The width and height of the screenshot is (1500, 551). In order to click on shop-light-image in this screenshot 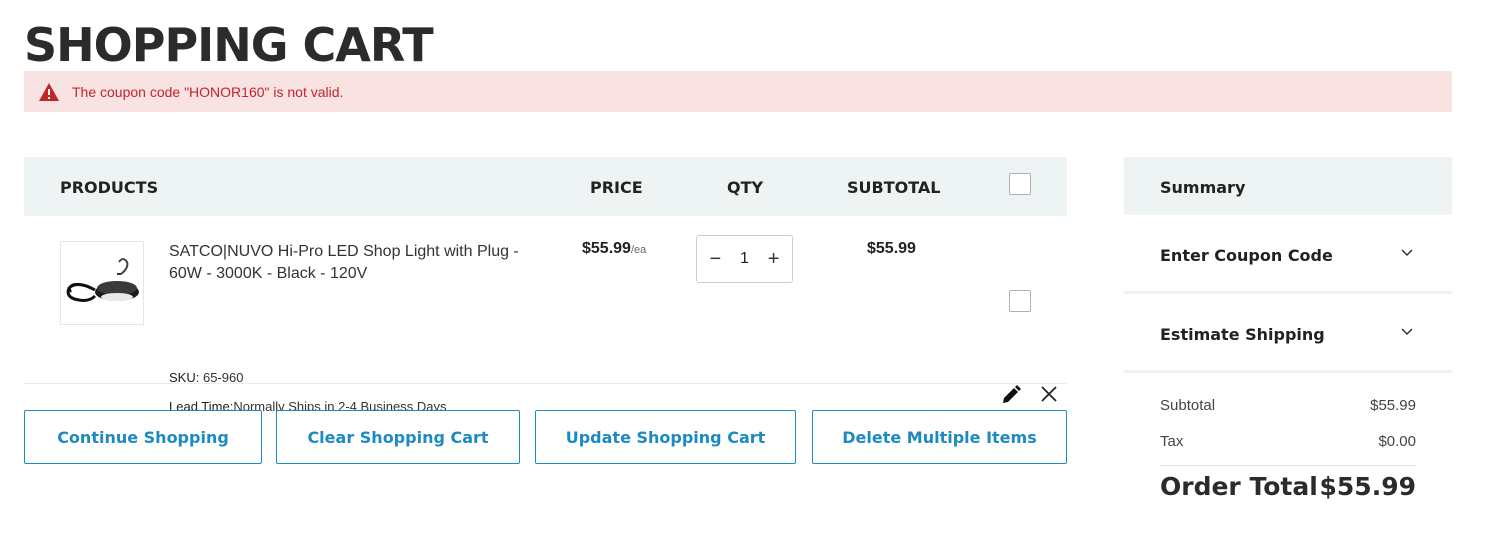, I will do `click(102, 280)`.